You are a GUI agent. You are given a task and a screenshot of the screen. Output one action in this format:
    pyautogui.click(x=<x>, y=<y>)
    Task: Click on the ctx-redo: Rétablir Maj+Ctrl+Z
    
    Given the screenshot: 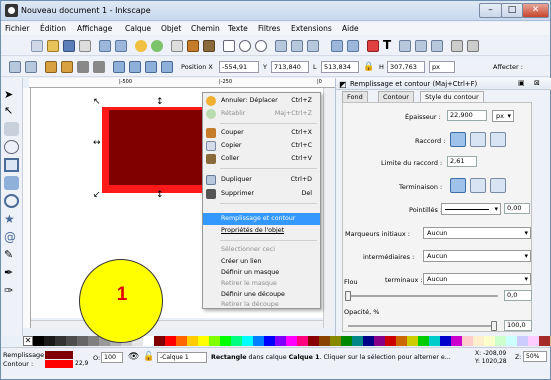 What is the action you would take?
    pyautogui.click(x=261, y=114)
    